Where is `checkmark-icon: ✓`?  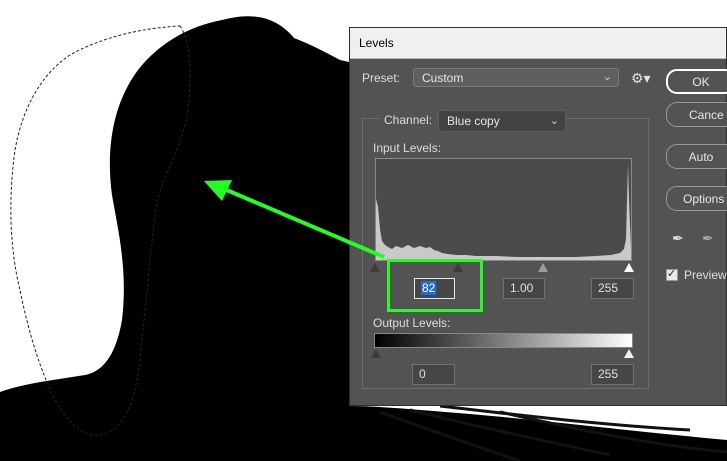 checkmark-icon: ✓ is located at coordinates (672, 274).